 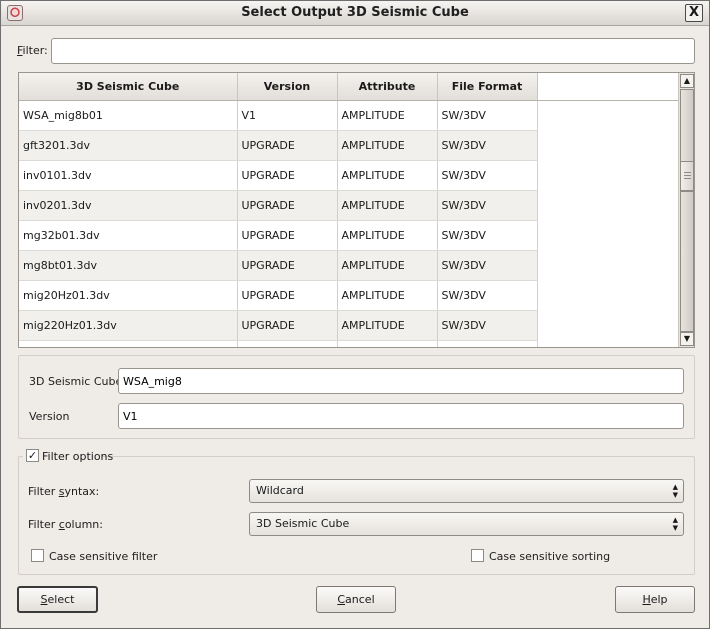 I want to click on filter-column-select: 3D Seismic Cube ▲ ▼, so click(x=466, y=524).